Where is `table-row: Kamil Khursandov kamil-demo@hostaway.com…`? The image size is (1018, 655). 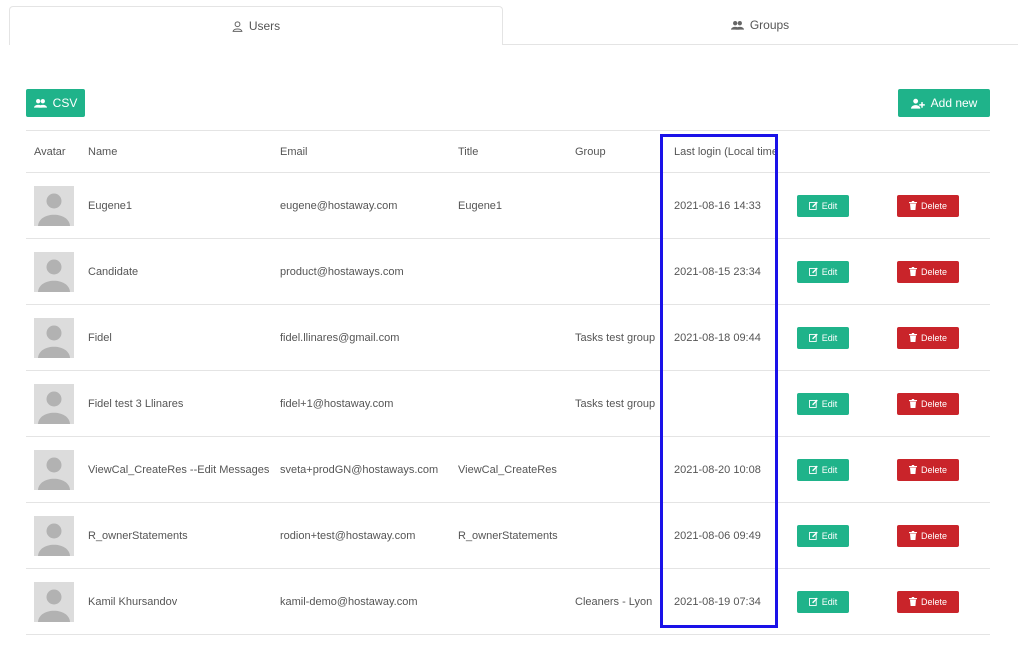 table-row: Kamil Khursandov kamil-demo@hostaway.com… is located at coordinates (508, 602).